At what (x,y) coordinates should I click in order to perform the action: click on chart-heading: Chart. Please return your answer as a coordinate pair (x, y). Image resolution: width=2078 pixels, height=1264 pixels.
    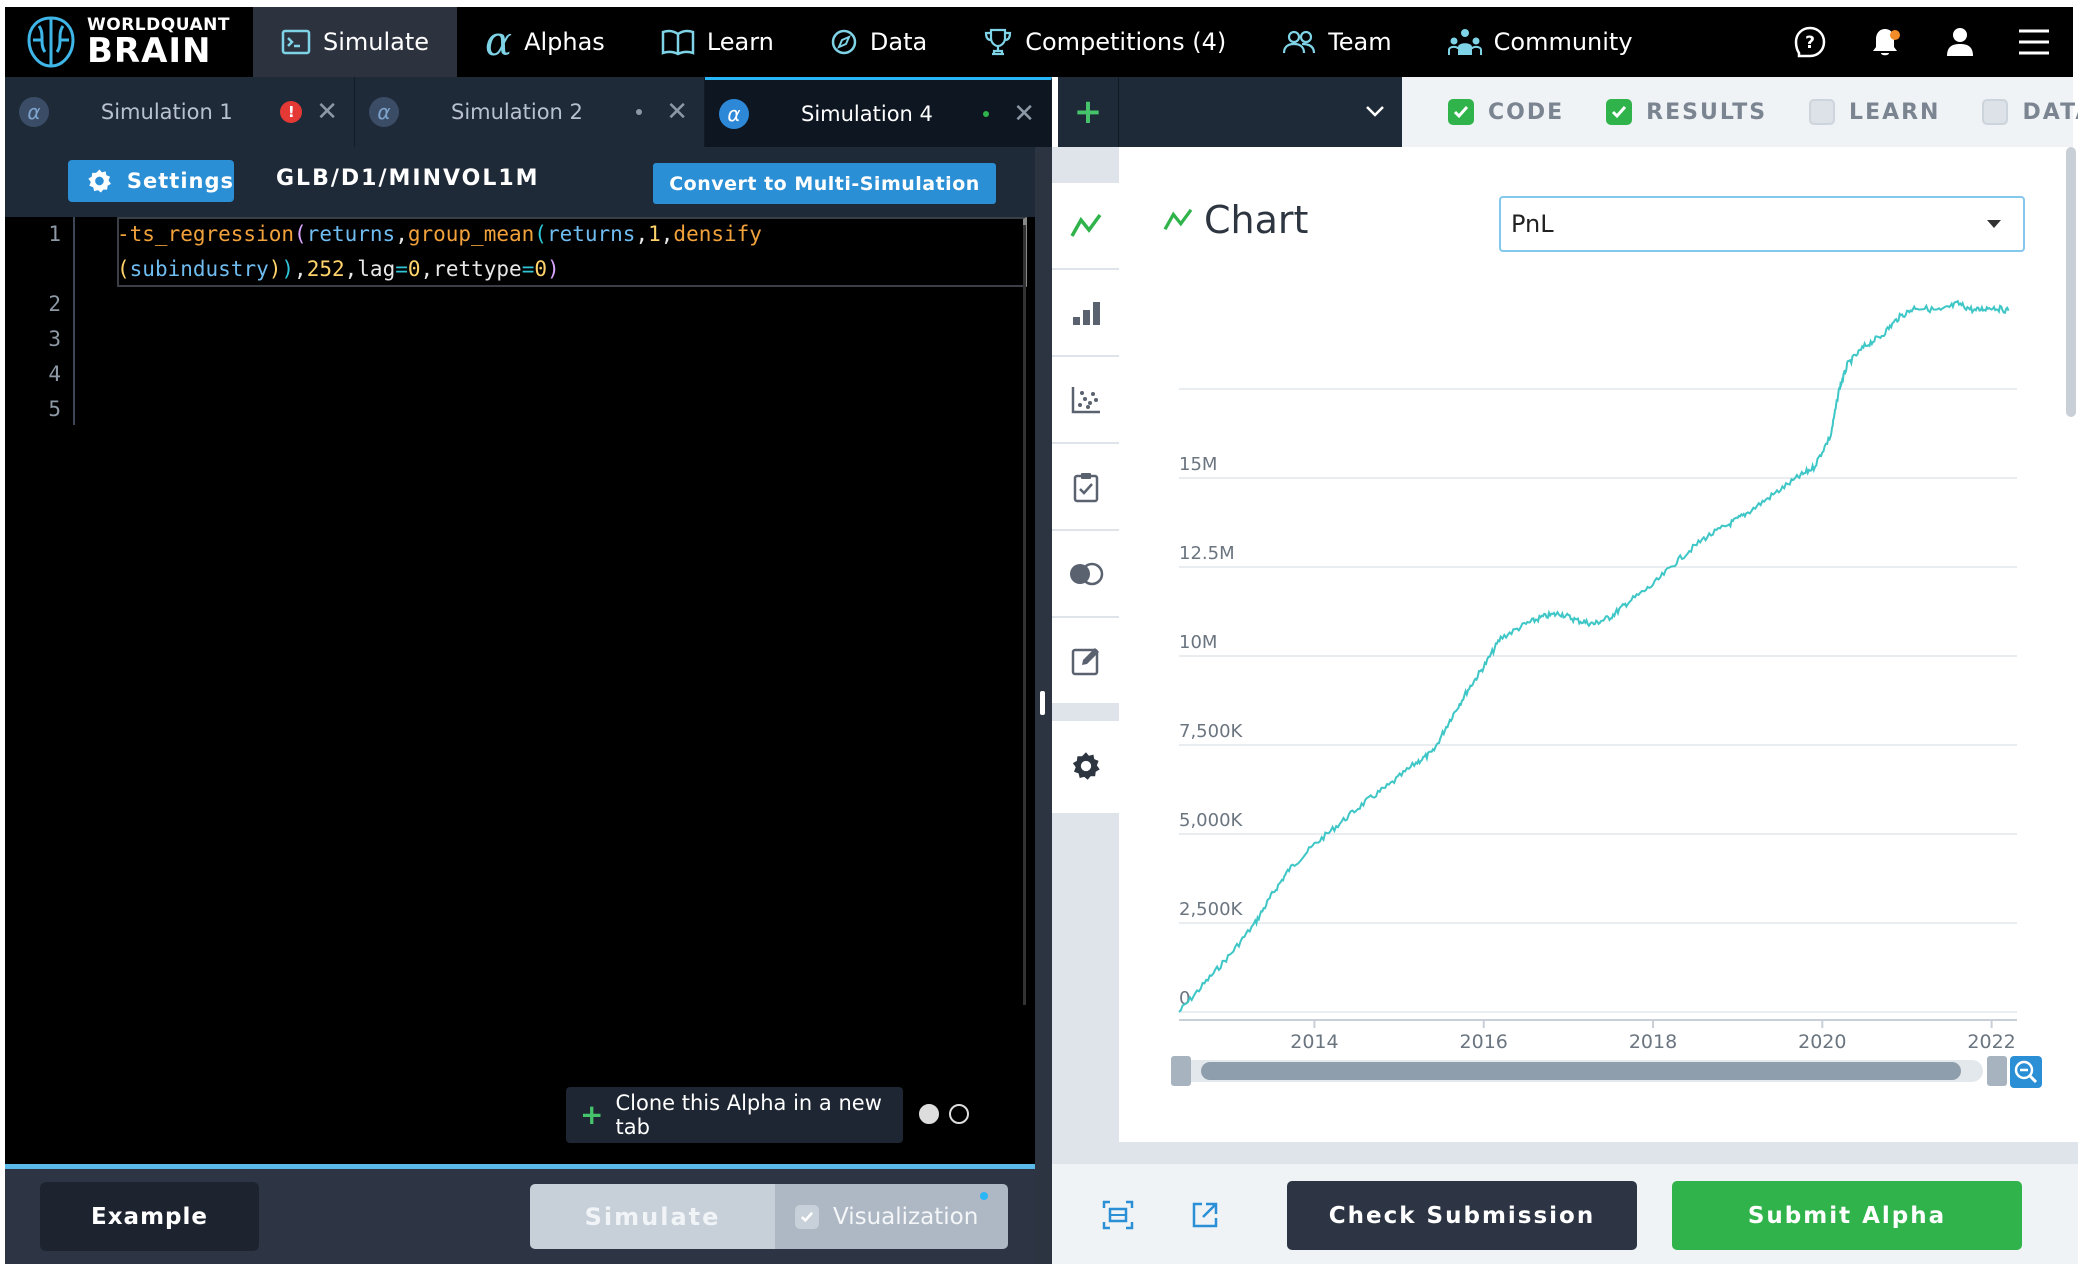
    Looking at the image, I should click on (1235, 220).